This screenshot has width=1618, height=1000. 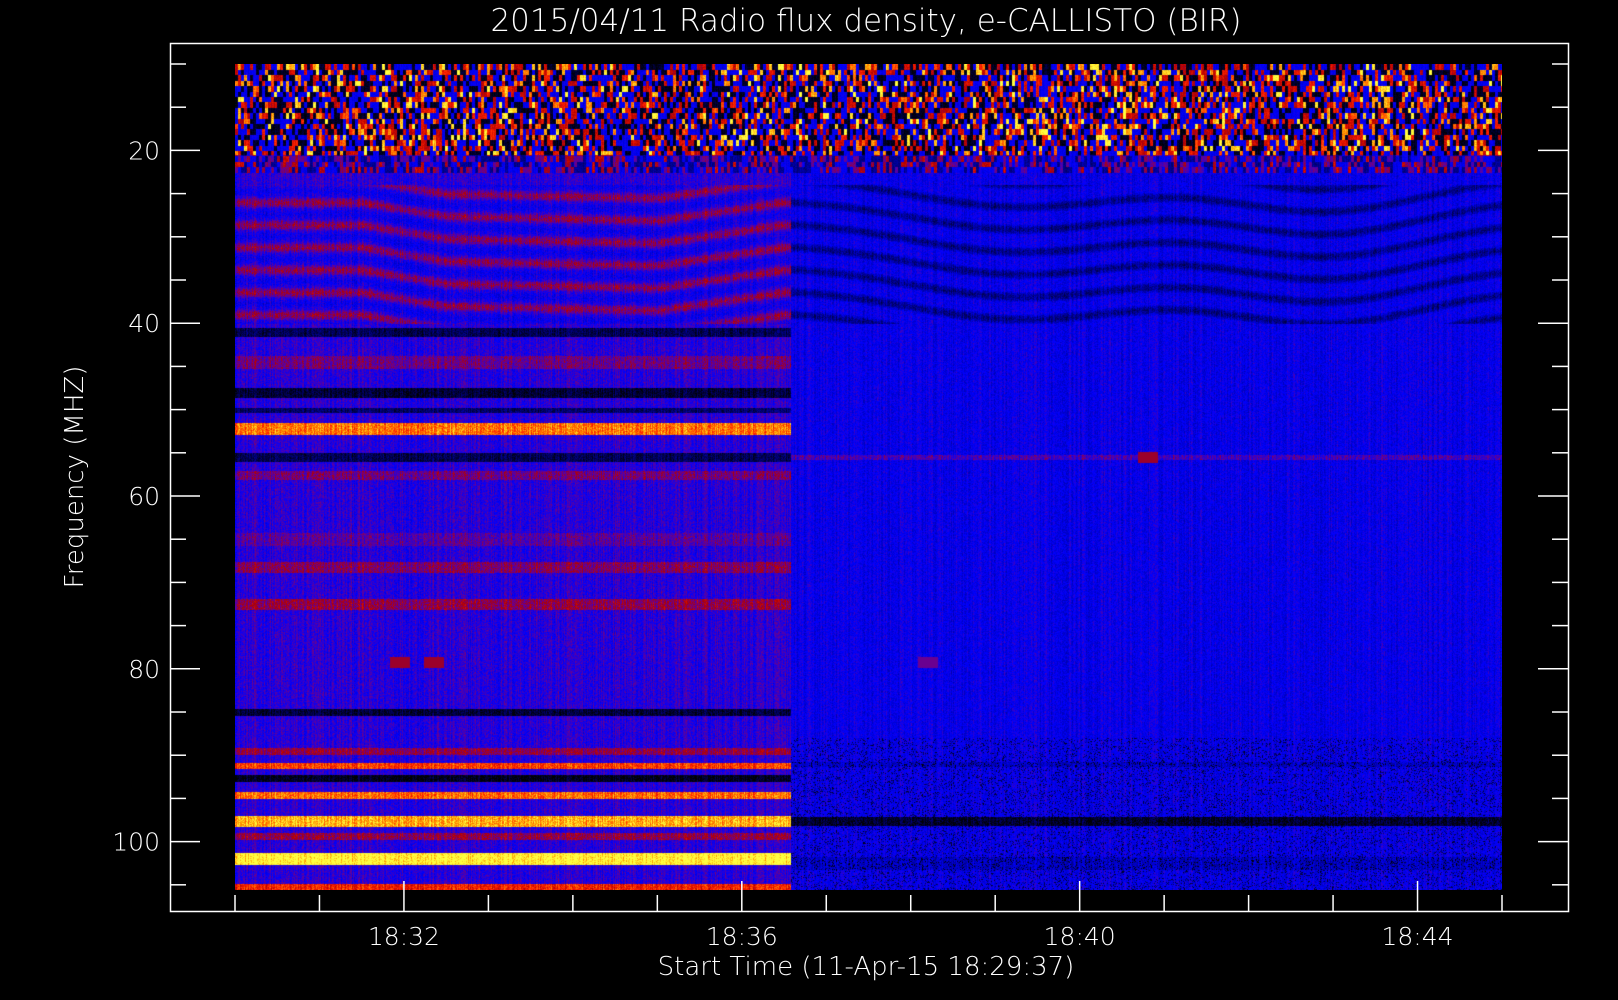 I want to click on y-tick-label: 60, so click(x=144, y=496).